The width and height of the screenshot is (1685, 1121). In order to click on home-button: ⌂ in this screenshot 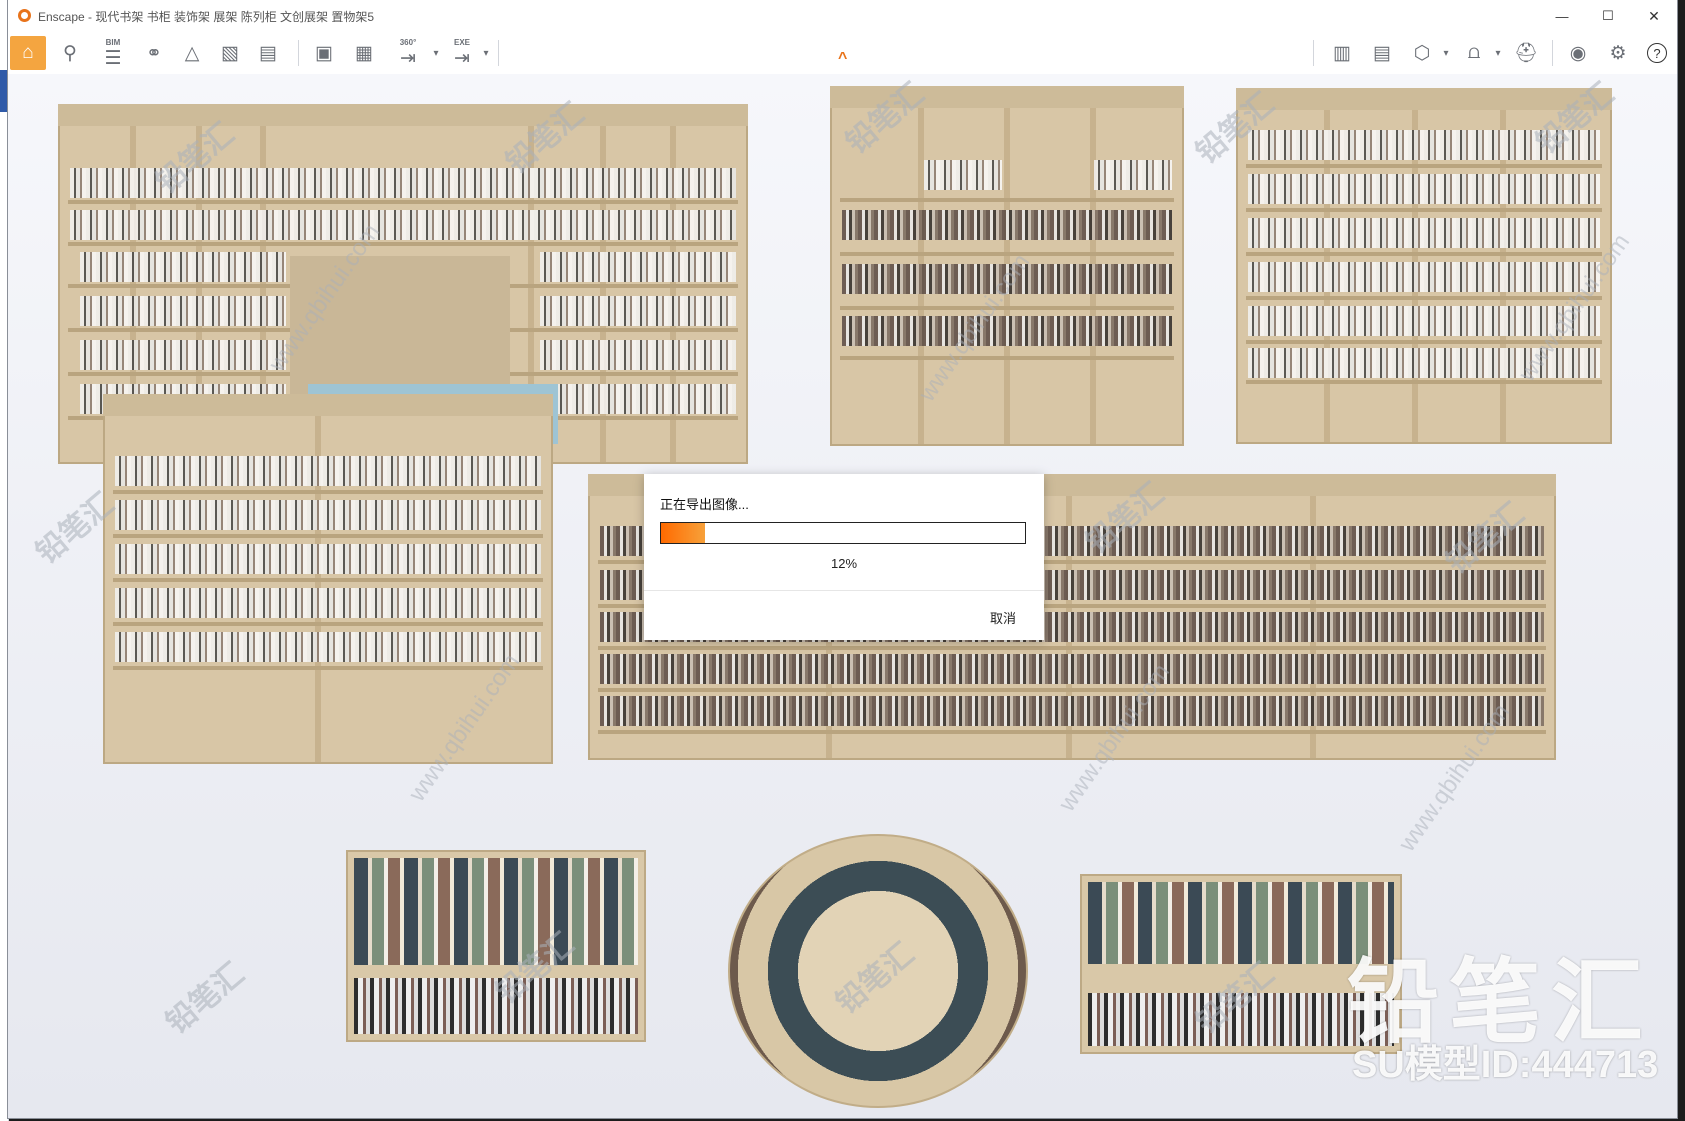, I will do `click(28, 53)`.